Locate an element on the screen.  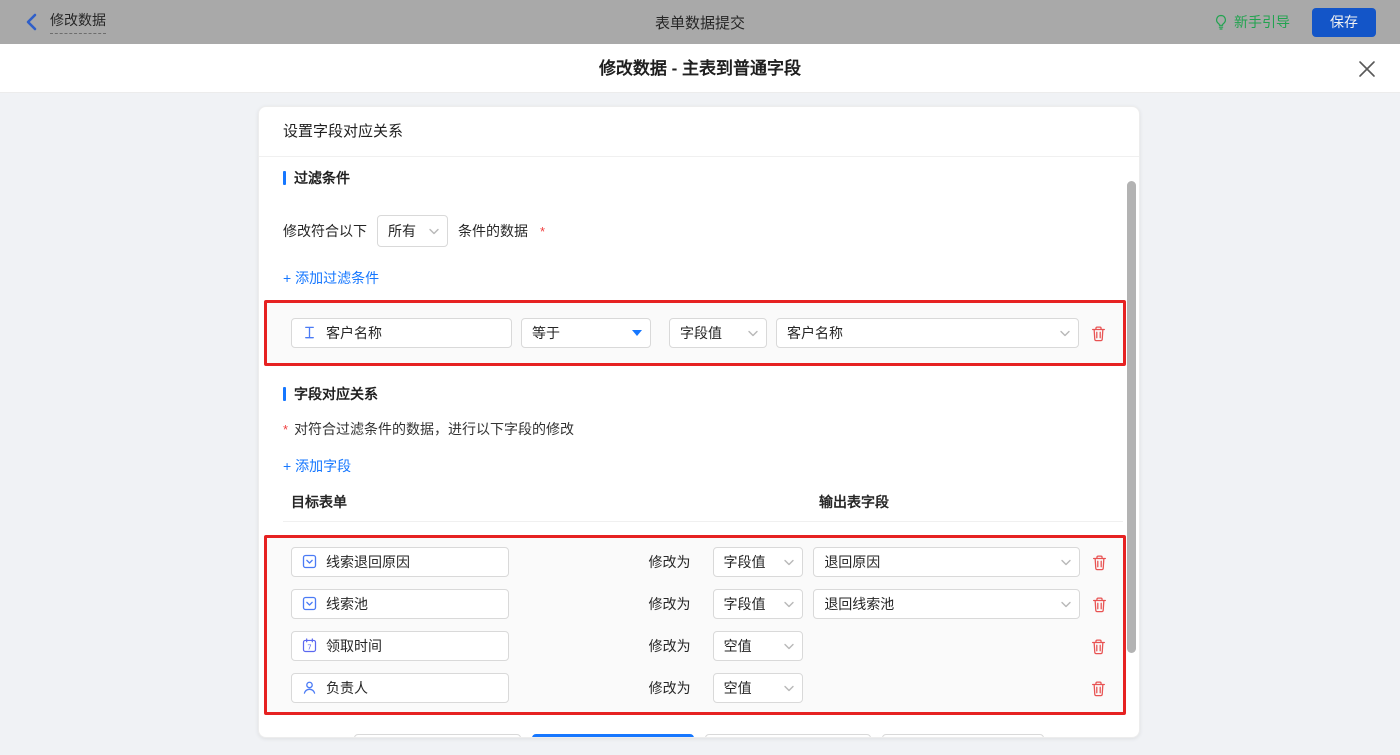
match-suffix-label: 条件的数据 is located at coordinates (493, 231).